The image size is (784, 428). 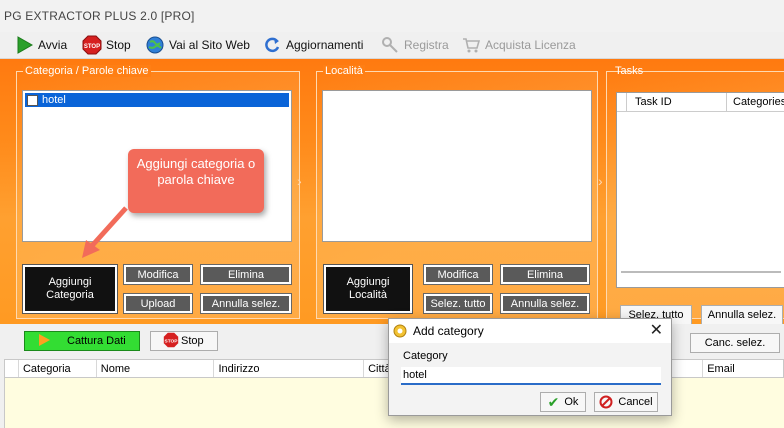 What do you see at coordinates (545, 274) in the screenshot?
I see `localita-elimina-button: Elimina` at bounding box center [545, 274].